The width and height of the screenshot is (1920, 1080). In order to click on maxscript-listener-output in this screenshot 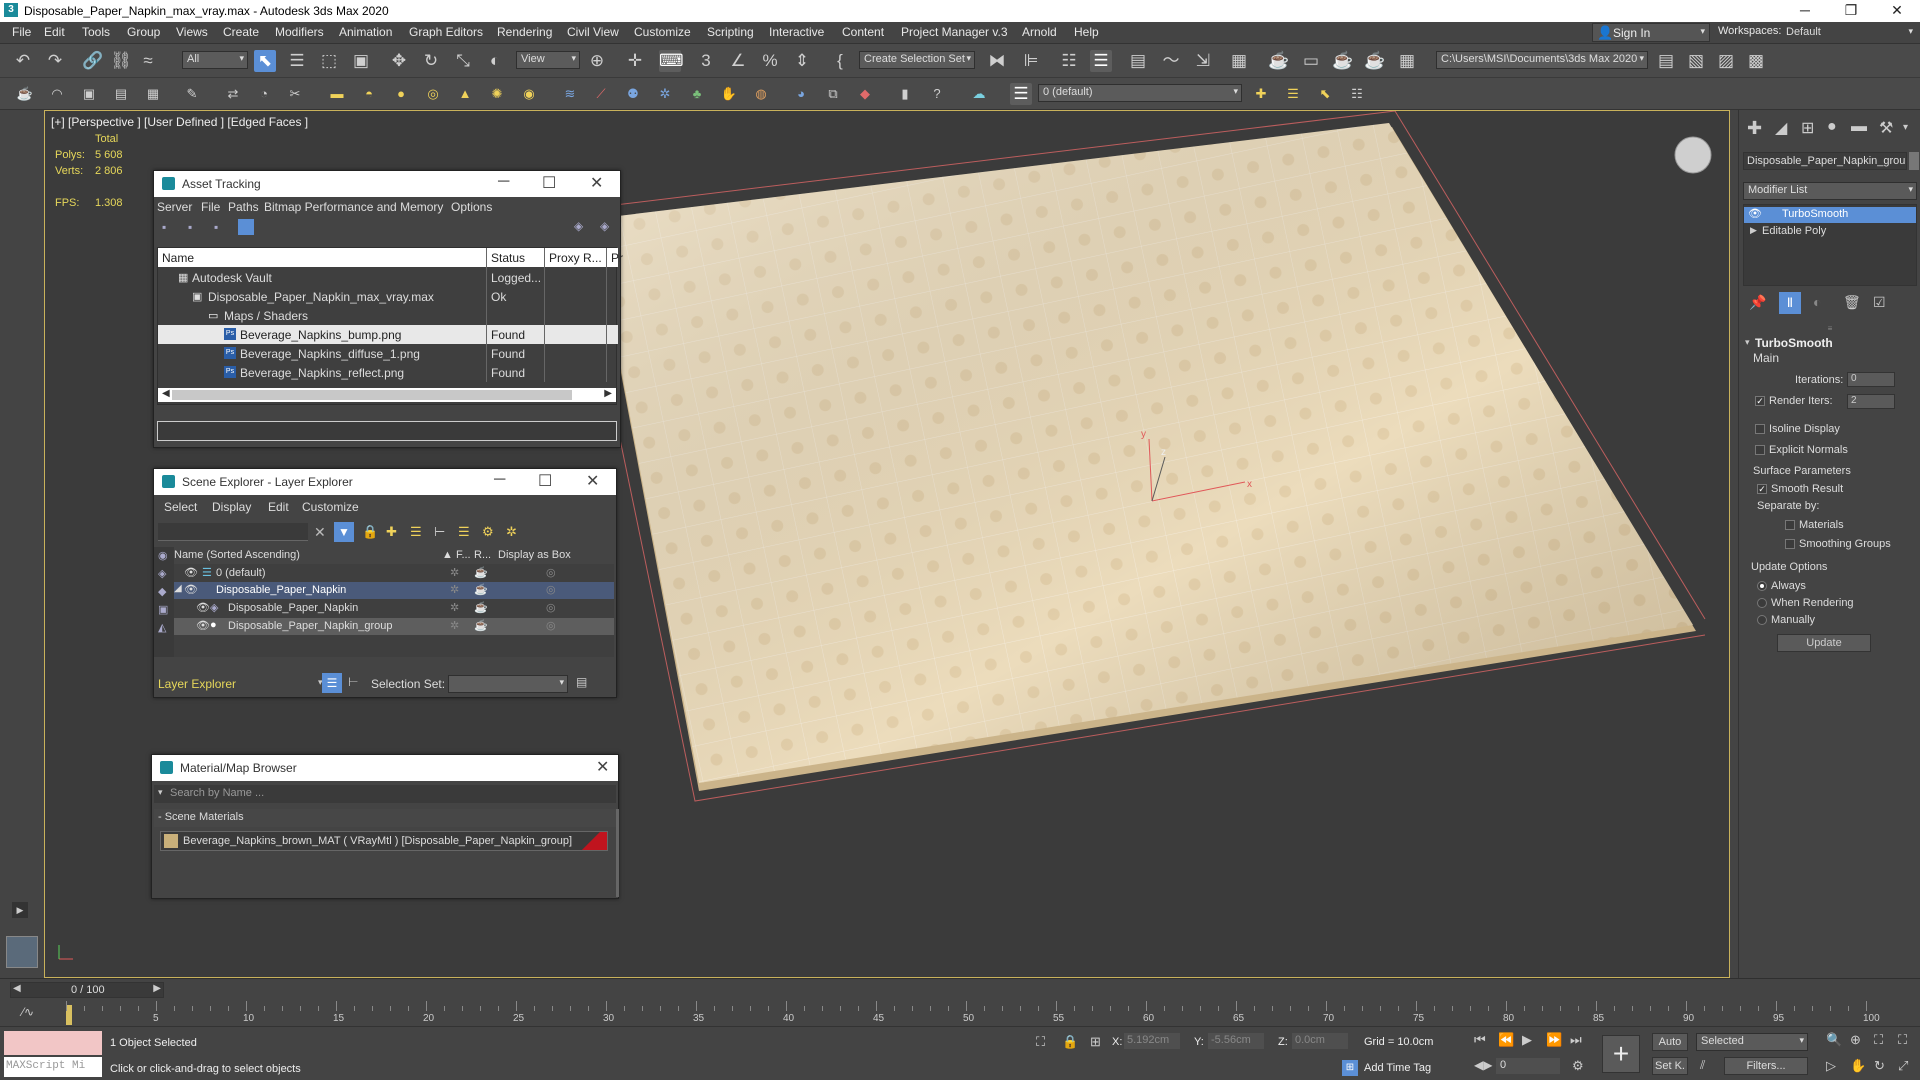, I will do `click(53, 1043)`.